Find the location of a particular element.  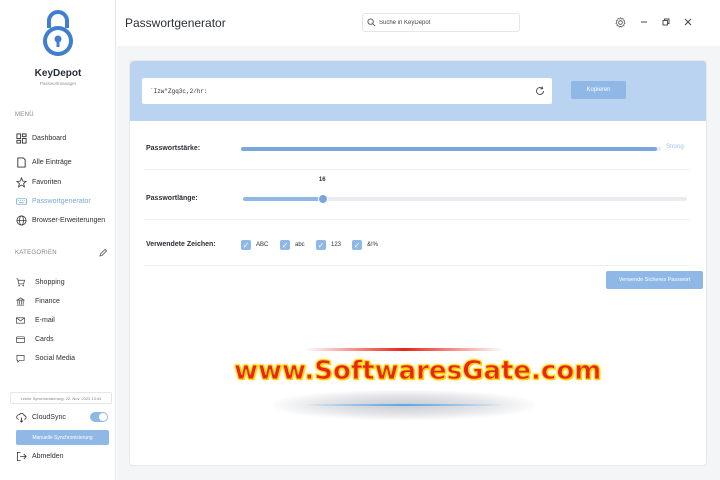

padlock-logo-icon is located at coordinates (58, 33).